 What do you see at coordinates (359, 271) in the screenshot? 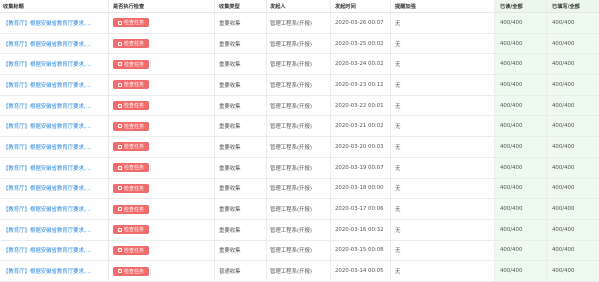
I see `row-time: 2020-03-14 00:05` at bounding box center [359, 271].